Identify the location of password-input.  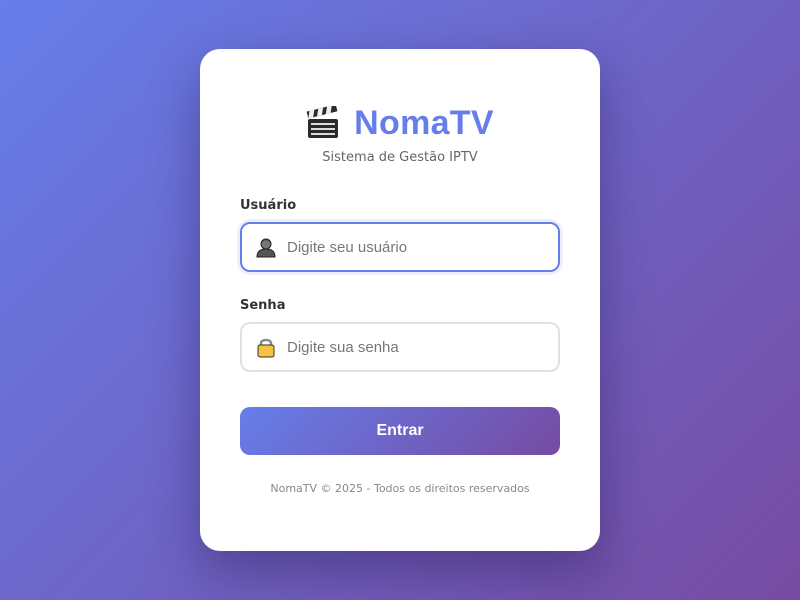
(400, 347).